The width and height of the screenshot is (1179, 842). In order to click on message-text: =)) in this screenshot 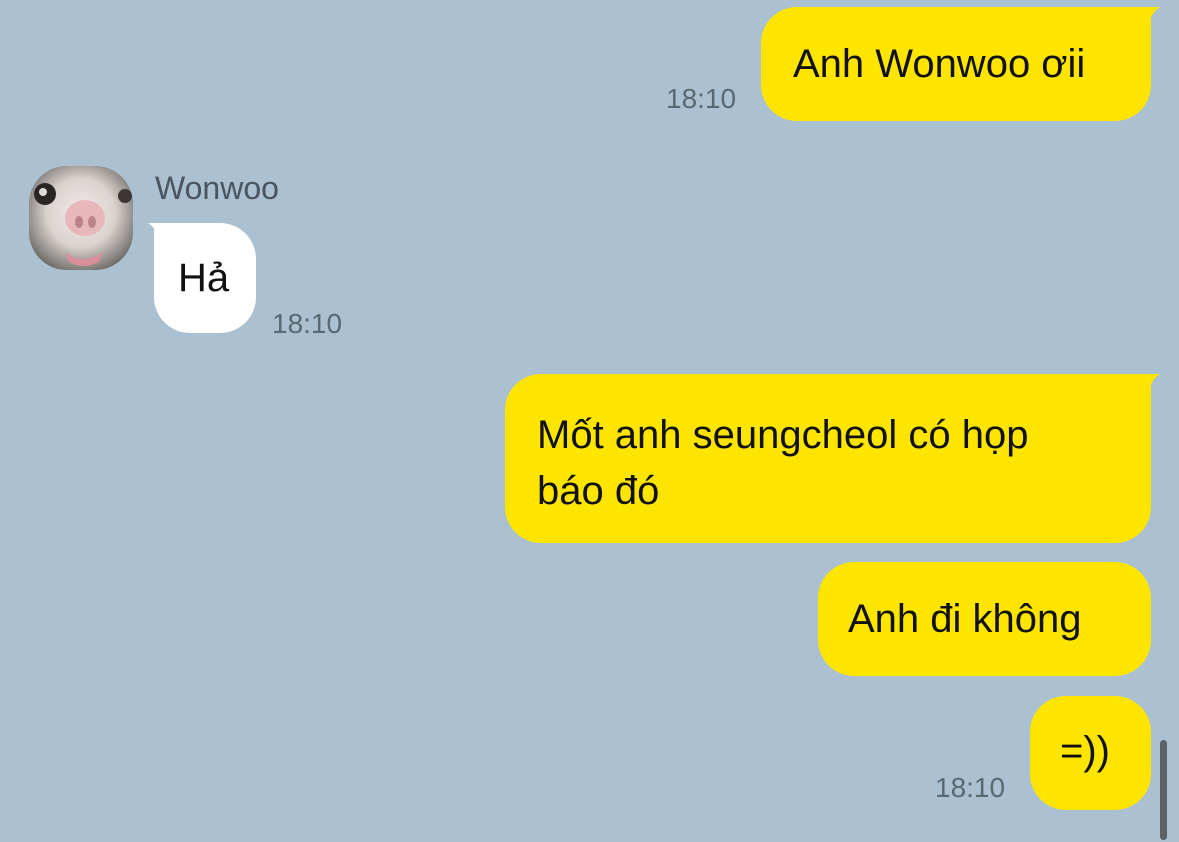, I will do `click(1085, 751)`.